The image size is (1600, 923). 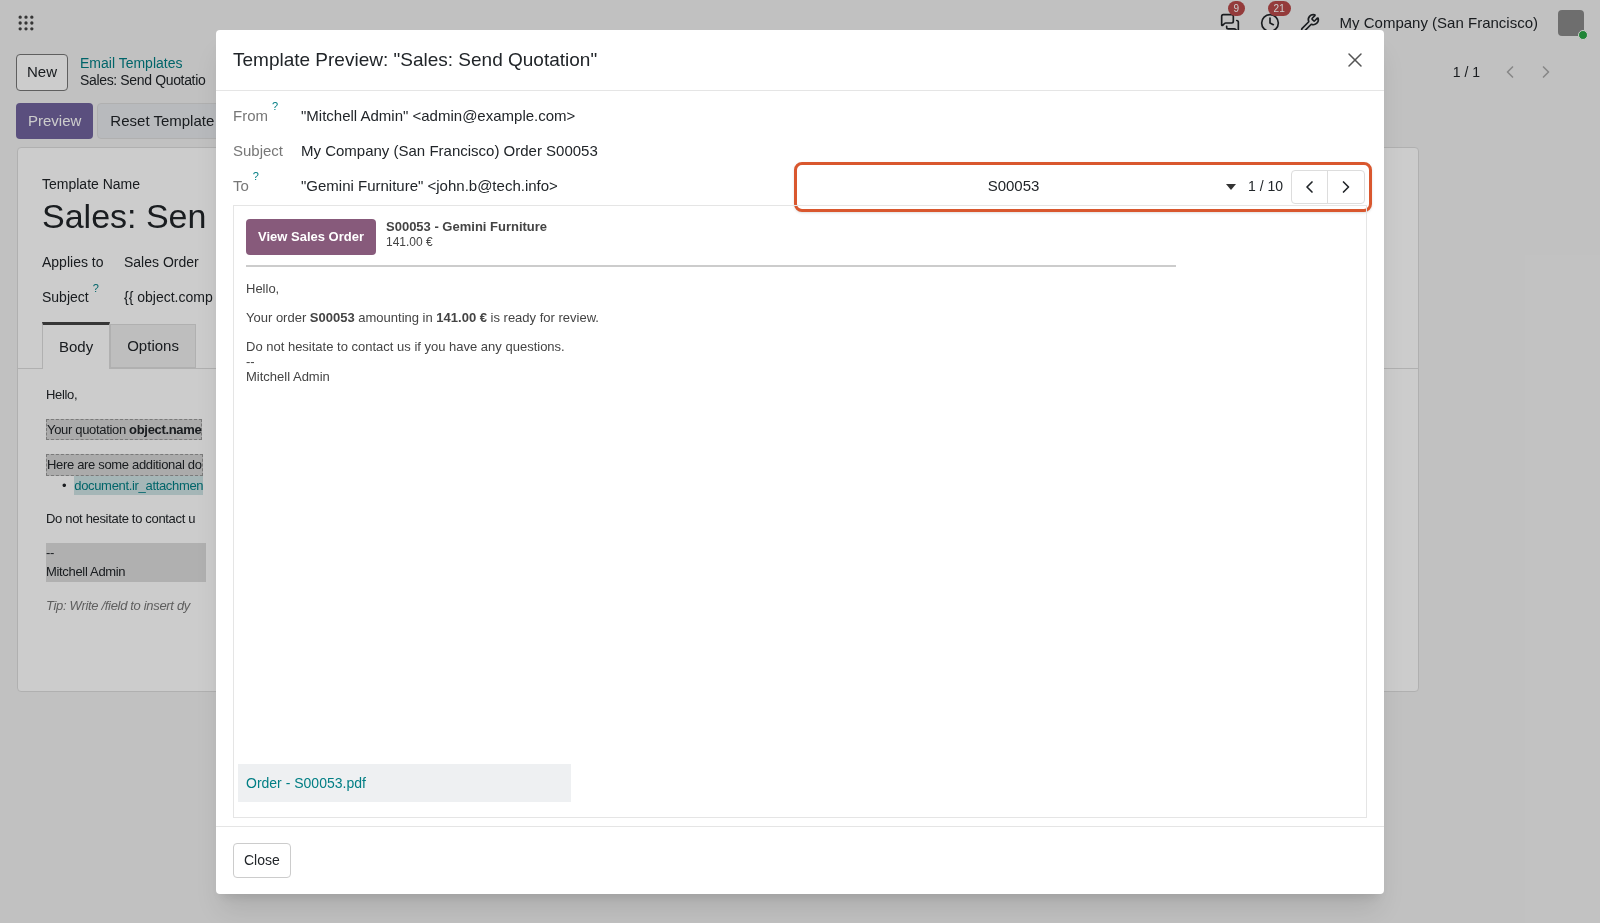 What do you see at coordinates (438, 116) in the screenshot?
I see `field-value: "Mitchell Admin" <admin@example.com>` at bounding box center [438, 116].